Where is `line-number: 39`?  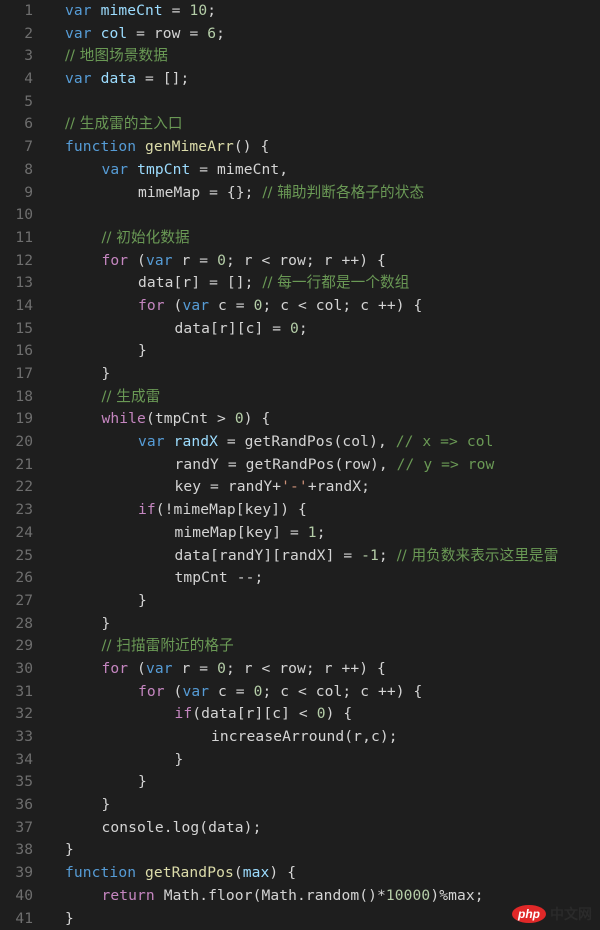 line-number: 39 is located at coordinates (24, 873).